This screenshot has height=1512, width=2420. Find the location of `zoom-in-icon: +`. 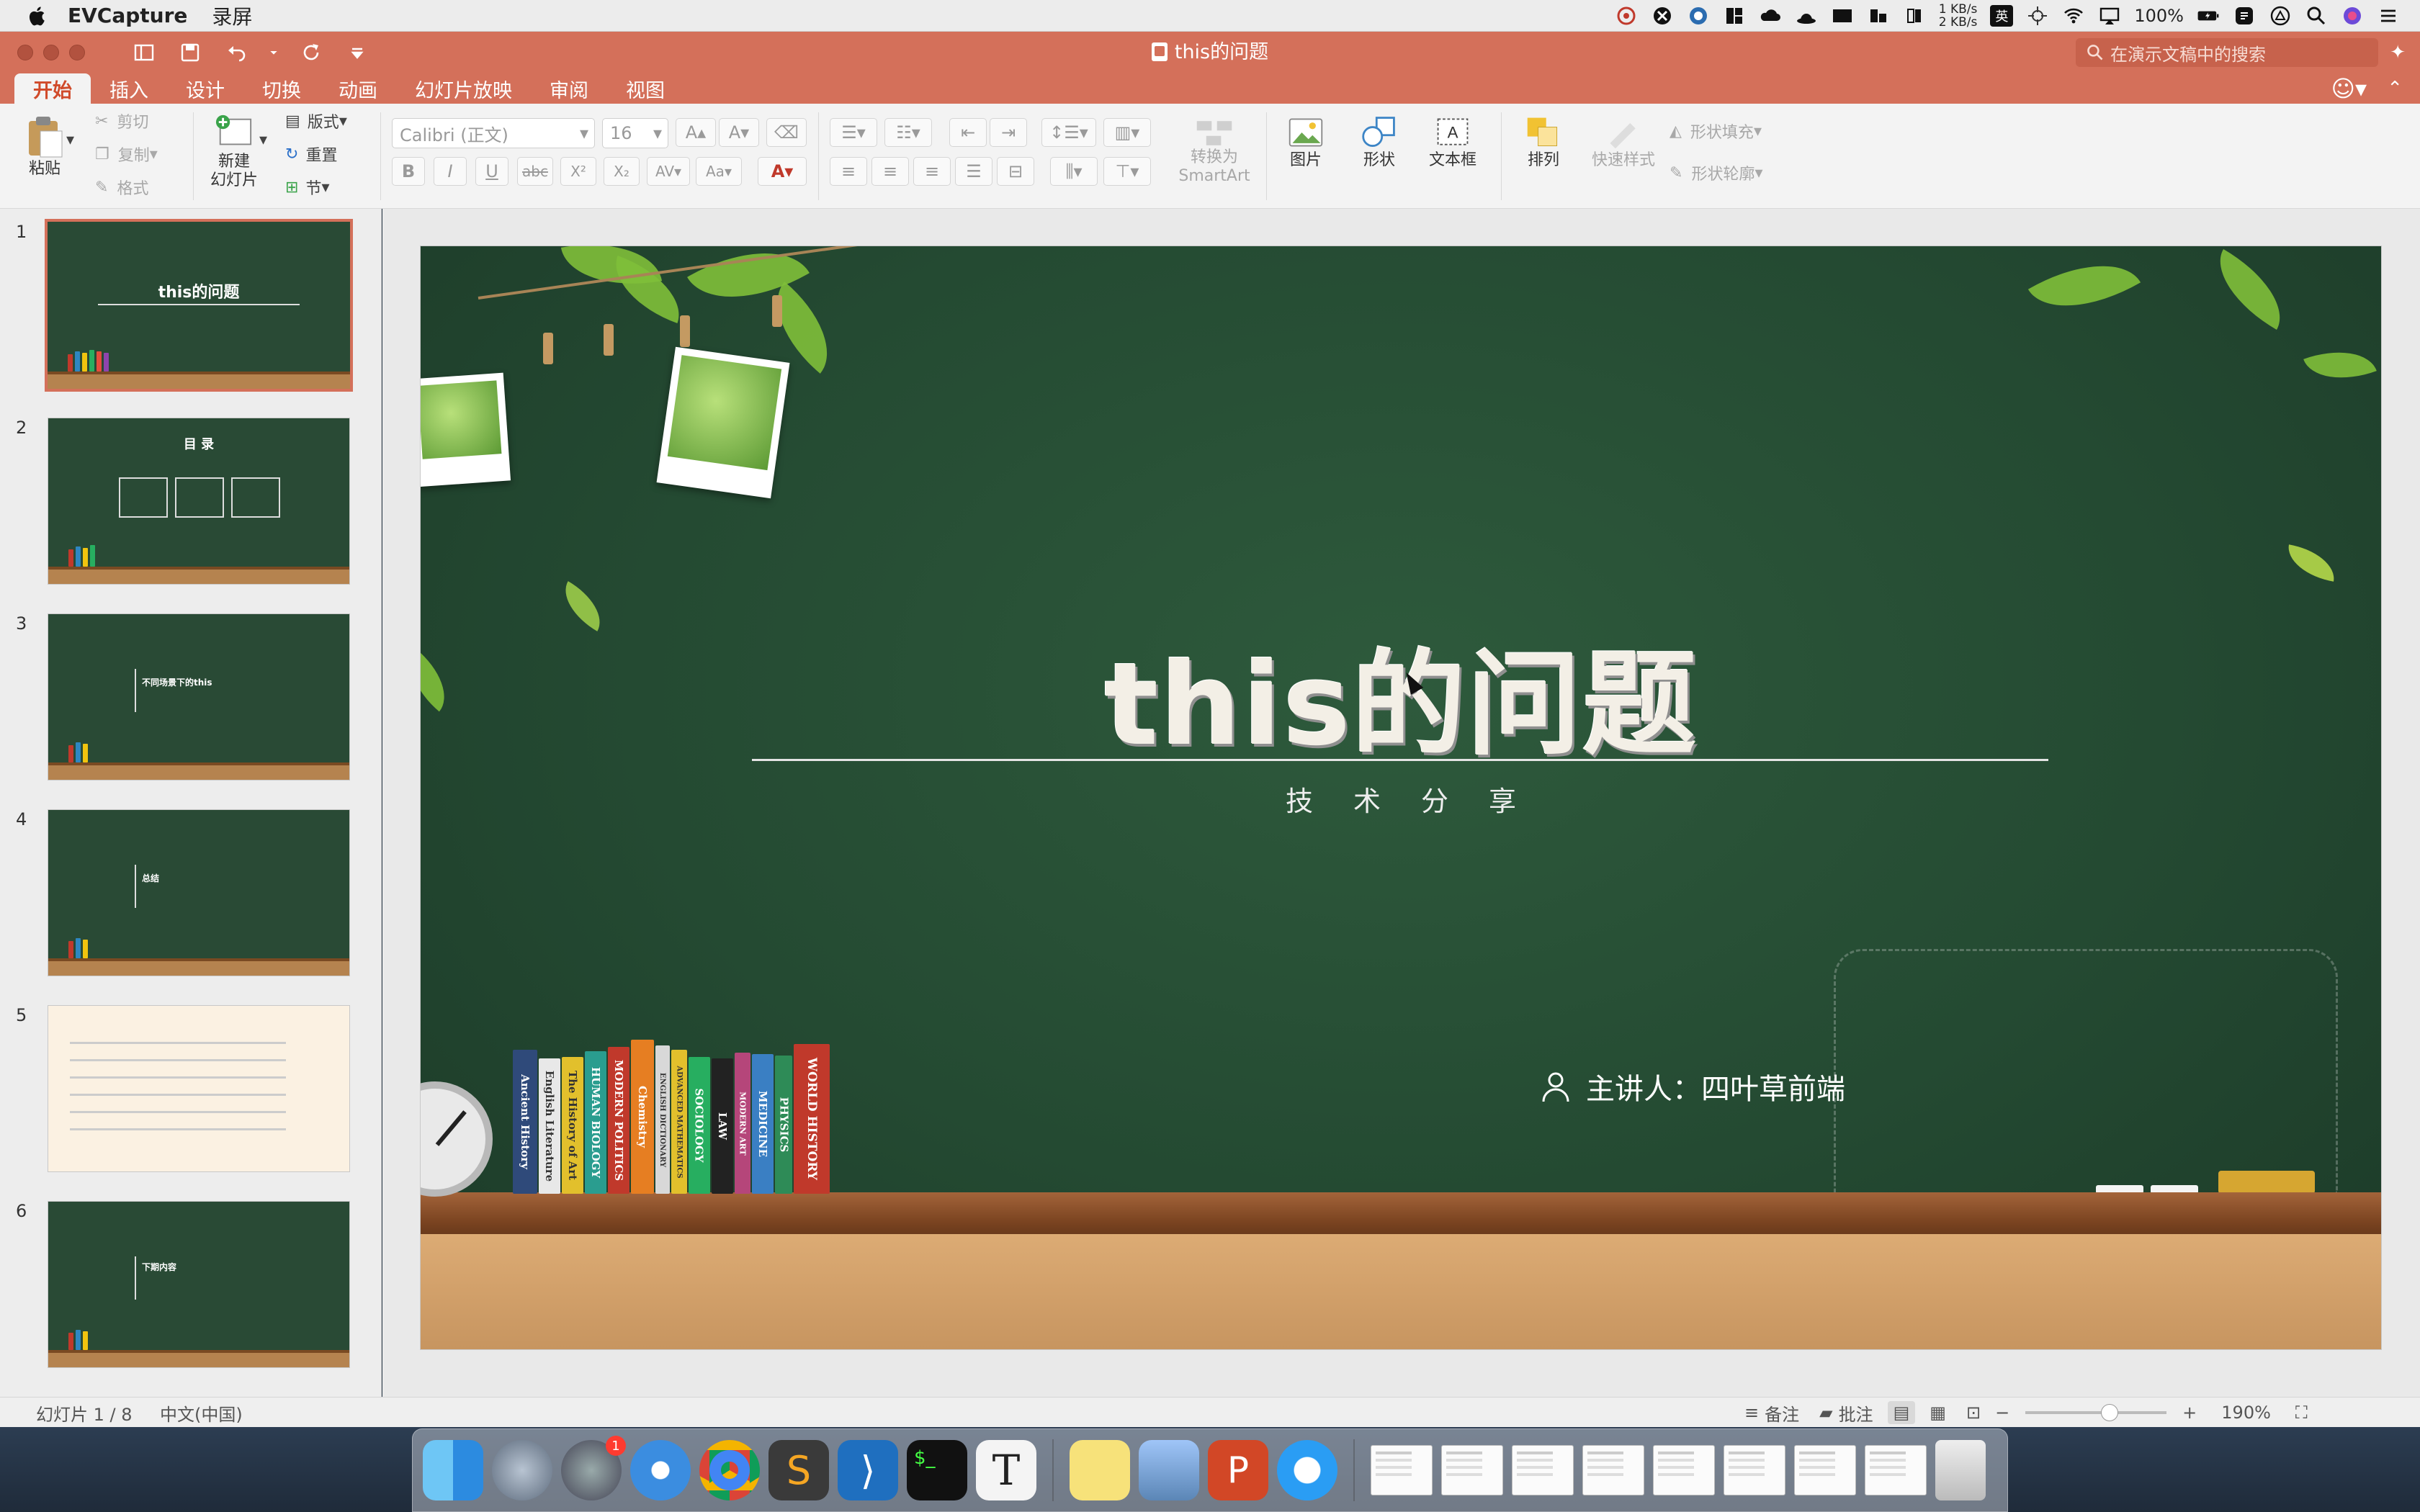

zoom-in-icon: + is located at coordinates (2189, 1413).